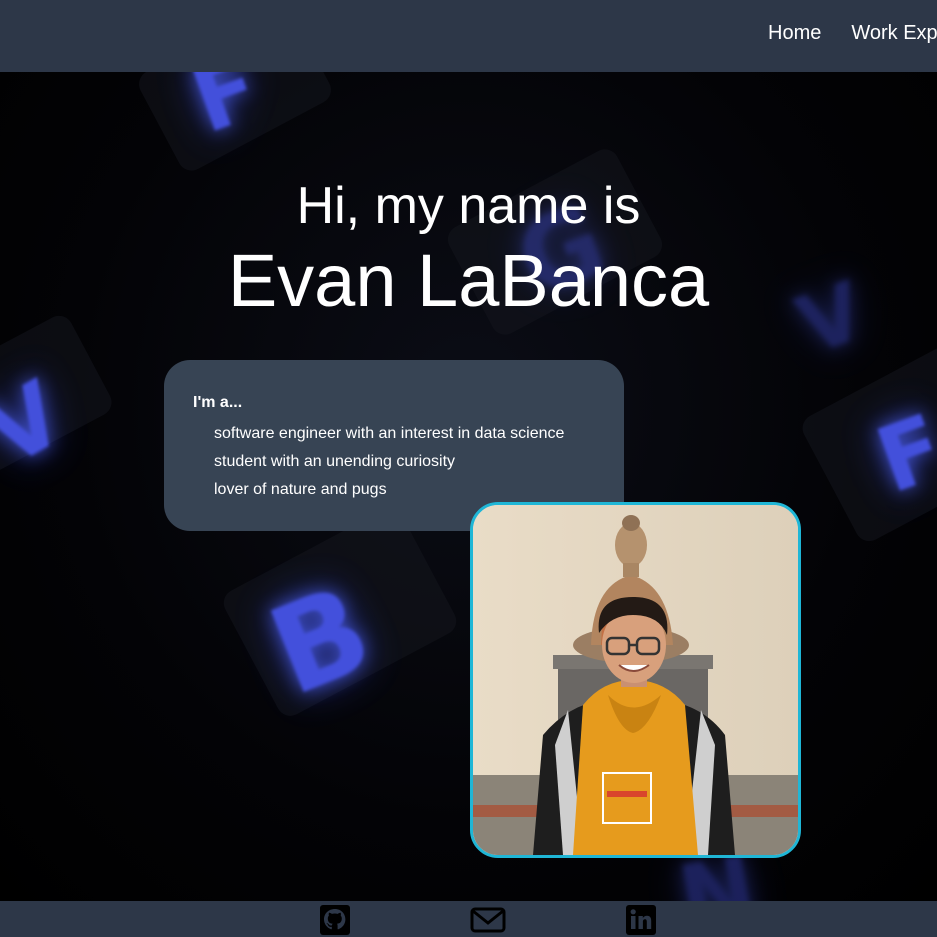 The width and height of the screenshot is (937, 937). What do you see at coordinates (794, 33) in the screenshot?
I see `nav-link-home: Home` at bounding box center [794, 33].